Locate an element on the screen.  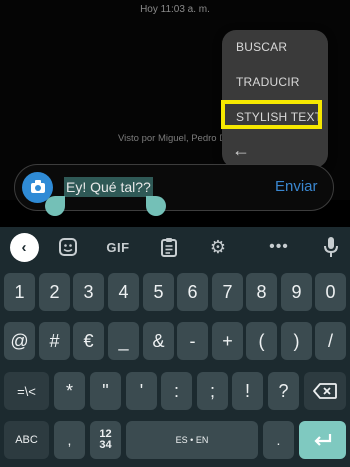
backspace-icon is located at coordinates (325, 391).